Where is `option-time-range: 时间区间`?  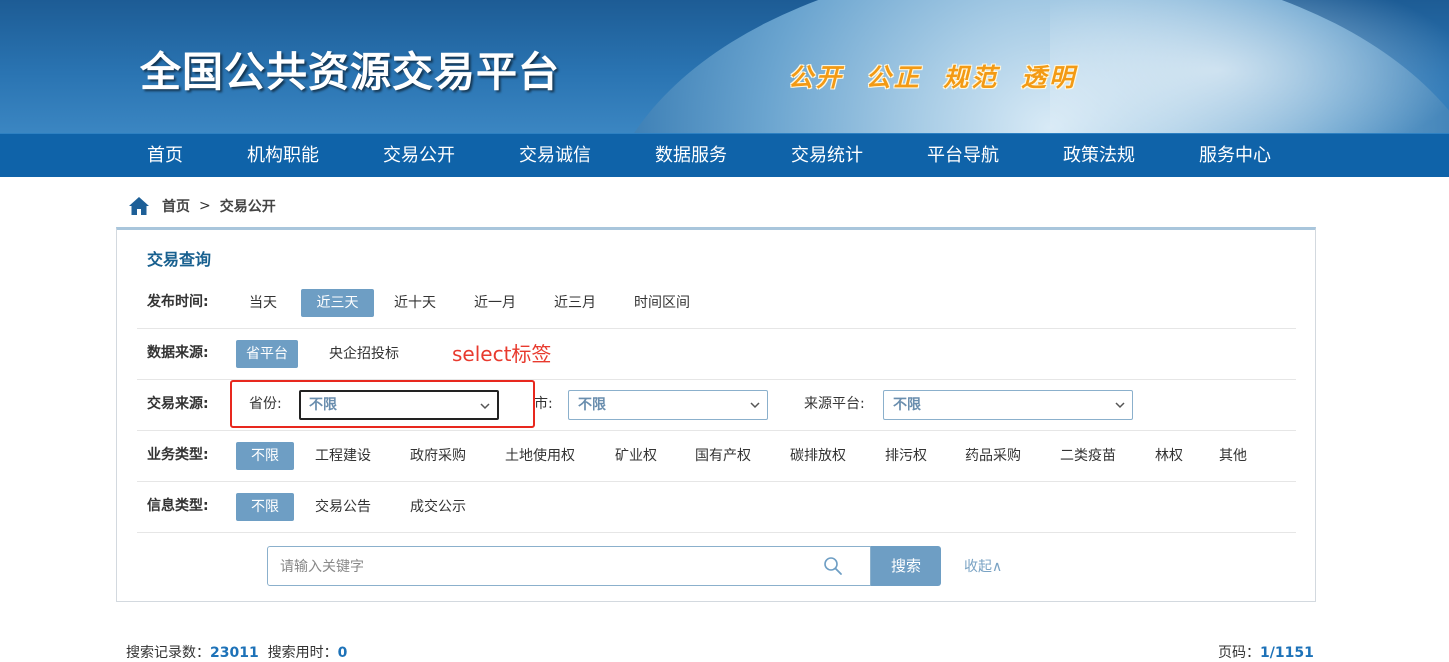
option-time-range: 时间区间 is located at coordinates (662, 303).